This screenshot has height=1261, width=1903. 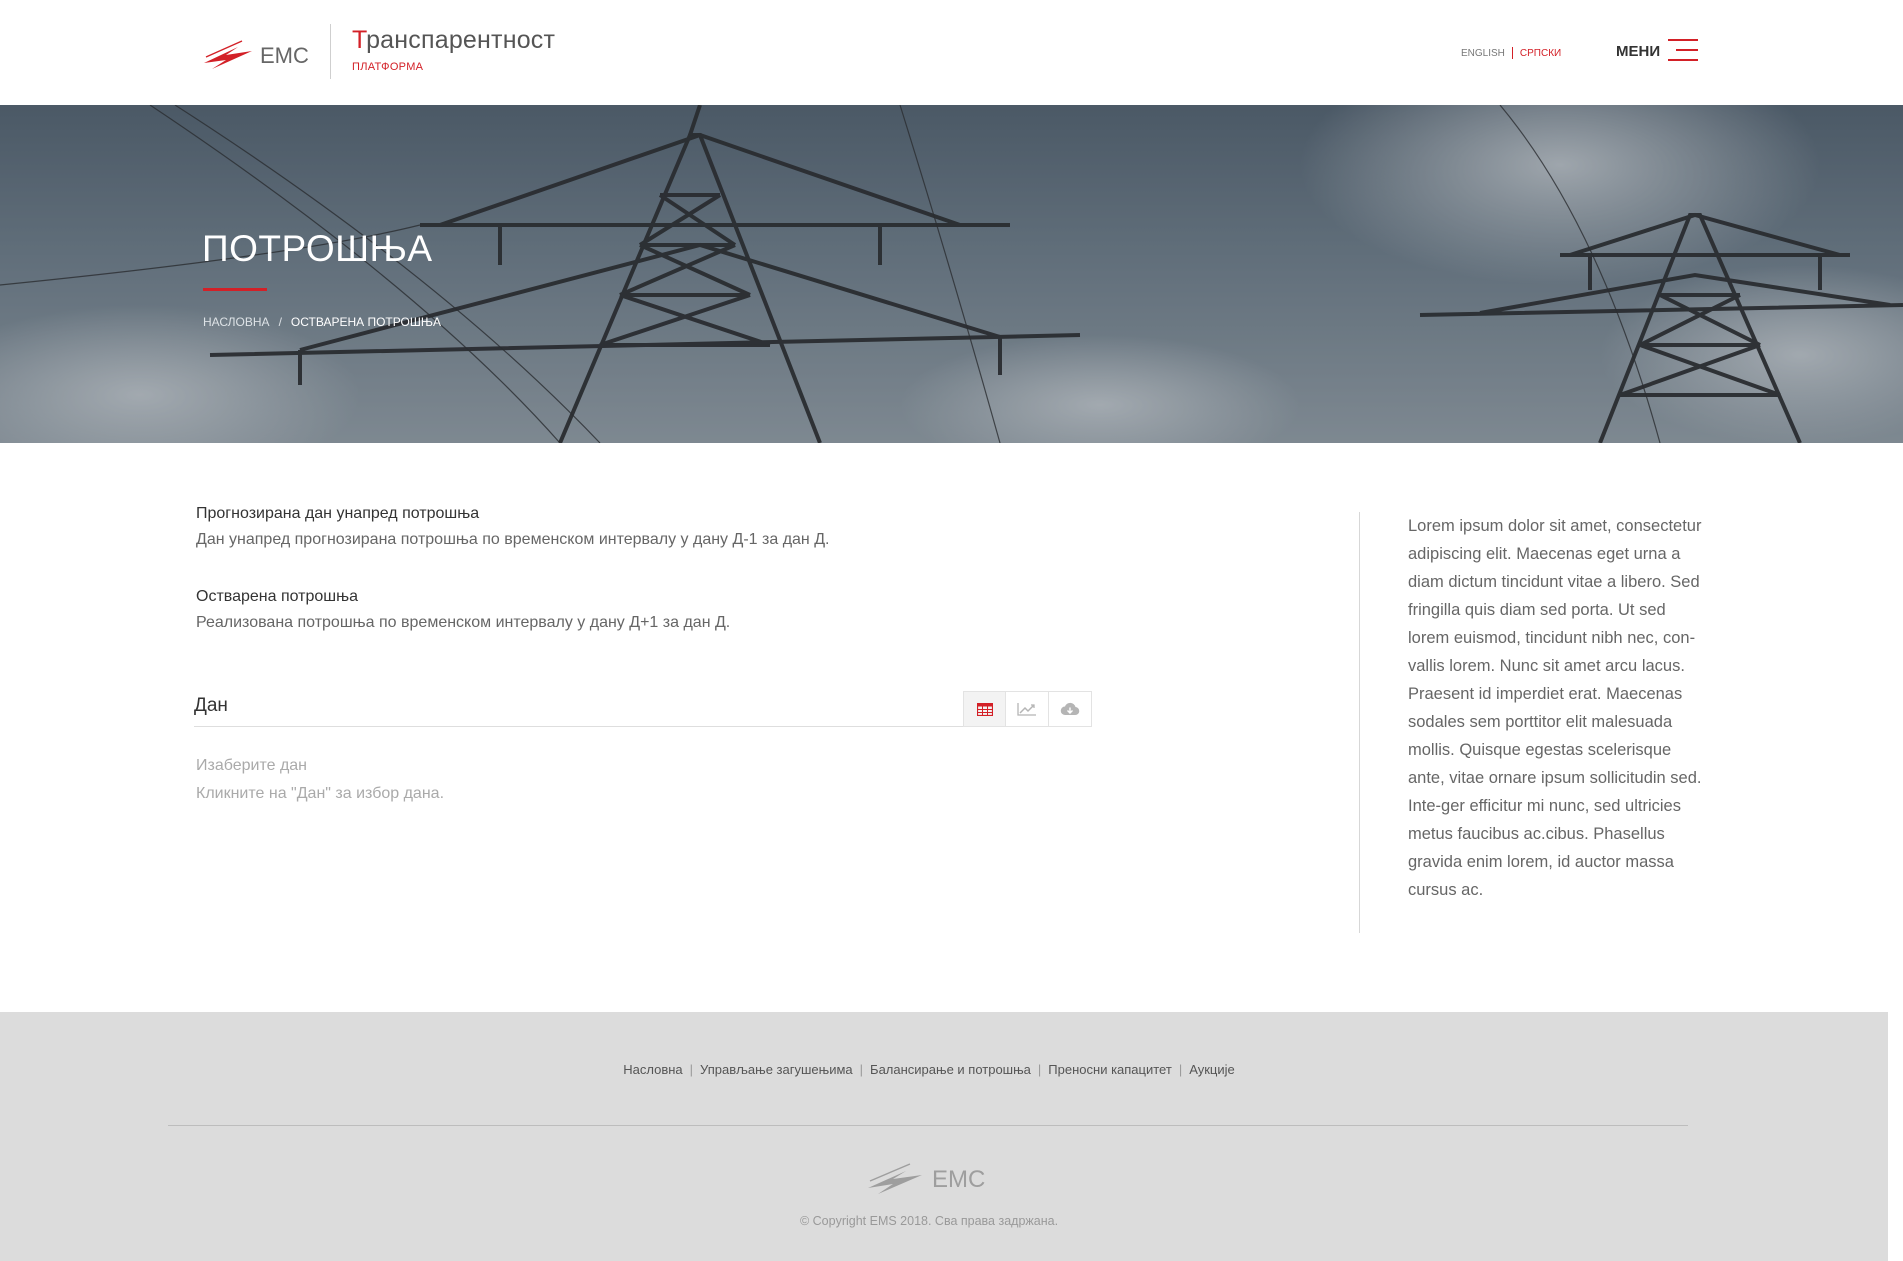 What do you see at coordinates (461, 40) in the screenshot?
I see `brand-rest: ранспарентност` at bounding box center [461, 40].